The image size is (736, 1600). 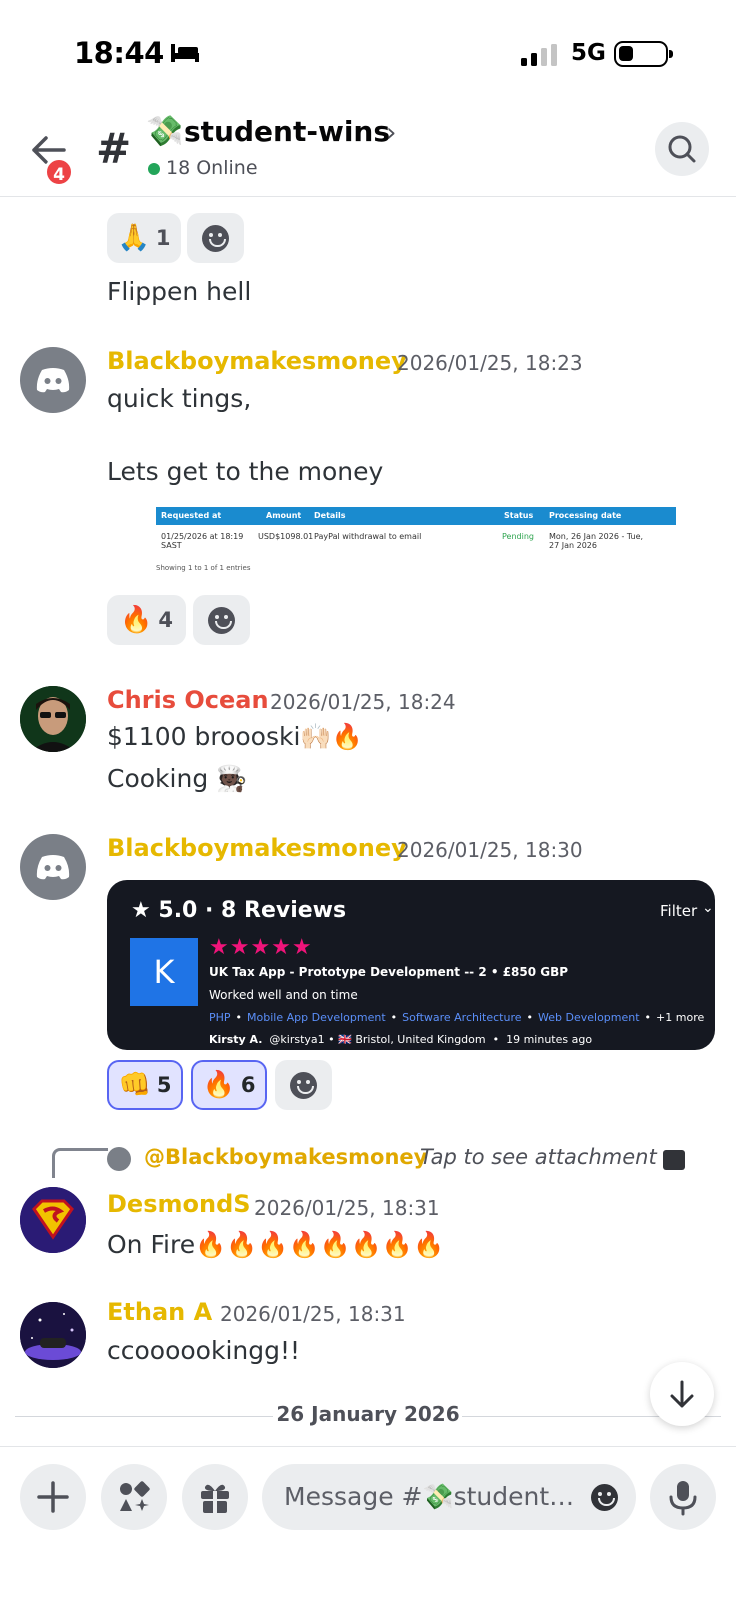 I want to click on table-footer: Showing 1 to 1 of 1 entries, so click(x=203, y=568).